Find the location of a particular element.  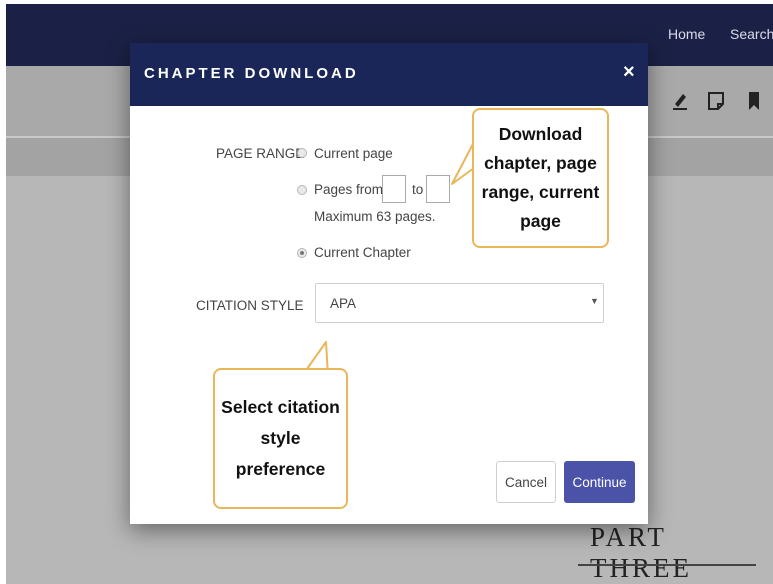

page-from-input is located at coordinates (394, 189).